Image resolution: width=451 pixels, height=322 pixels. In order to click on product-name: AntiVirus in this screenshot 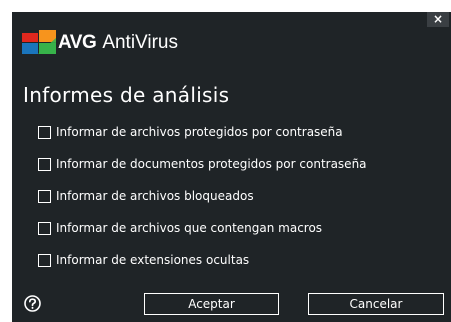, I will do `click(140, 42)`.